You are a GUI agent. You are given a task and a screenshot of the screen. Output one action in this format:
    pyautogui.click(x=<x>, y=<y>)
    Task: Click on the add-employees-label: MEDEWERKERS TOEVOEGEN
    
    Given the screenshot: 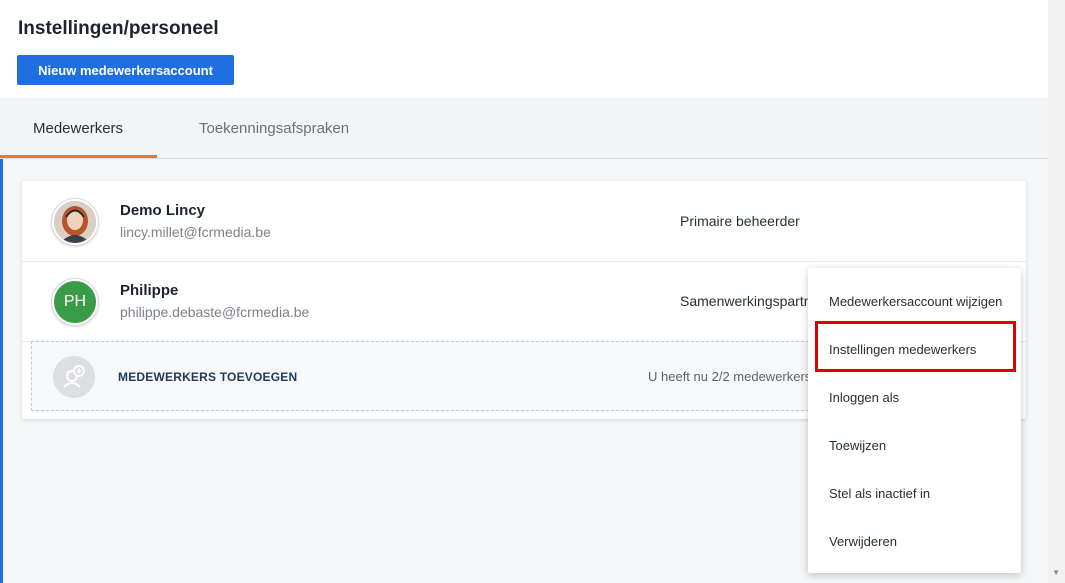 What is the action you would take?
    pyautogui.click(x=208, y=377)
    